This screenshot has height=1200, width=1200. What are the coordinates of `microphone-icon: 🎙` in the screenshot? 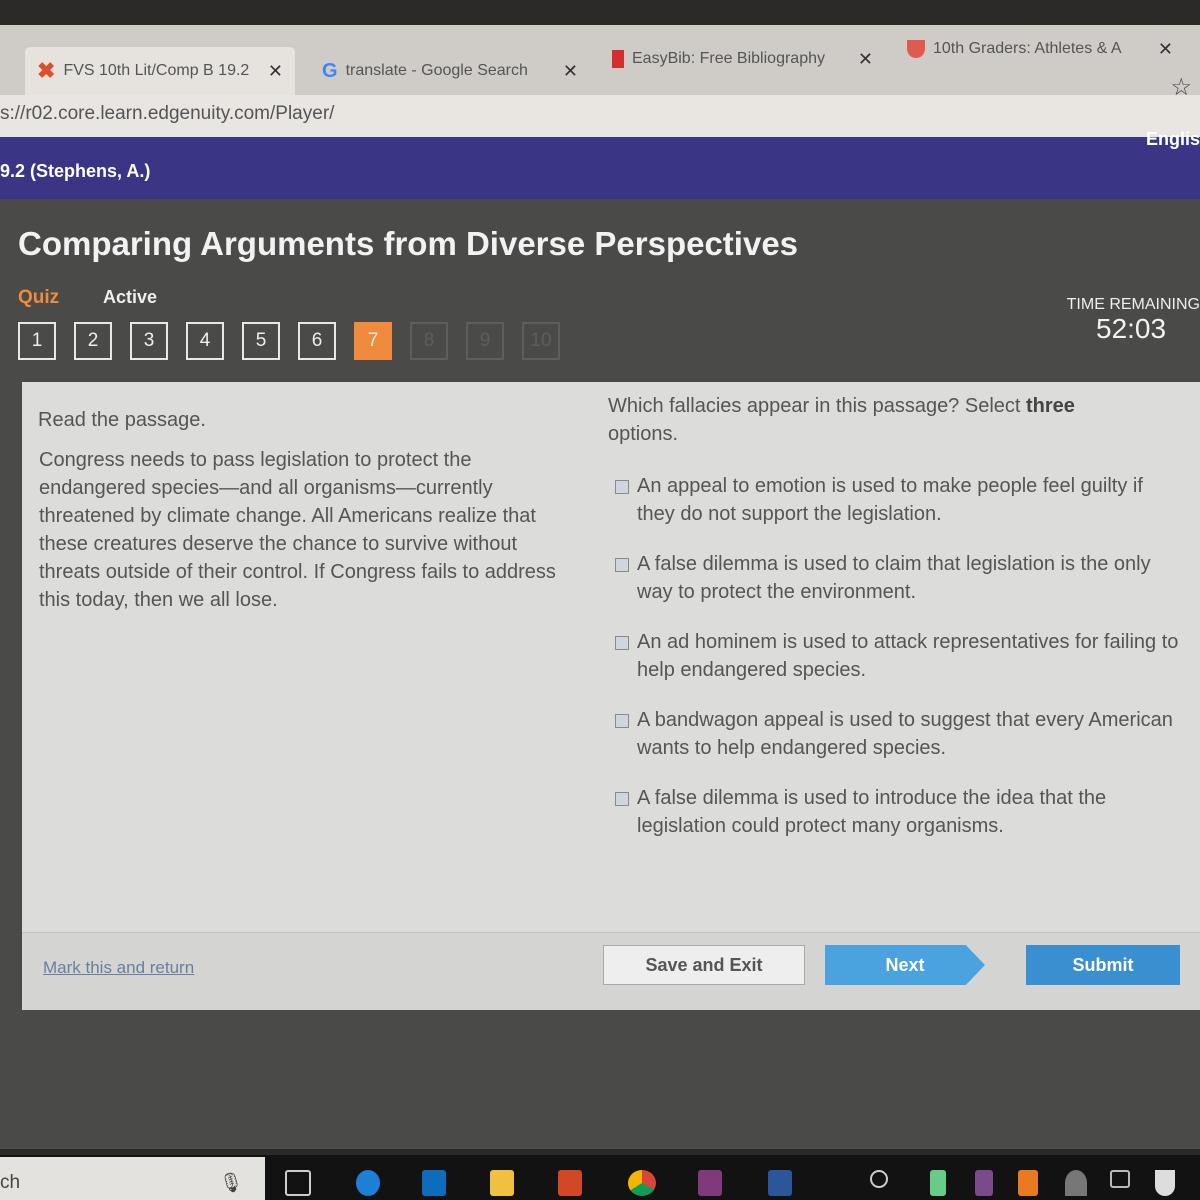 It's located at (231, 1183).